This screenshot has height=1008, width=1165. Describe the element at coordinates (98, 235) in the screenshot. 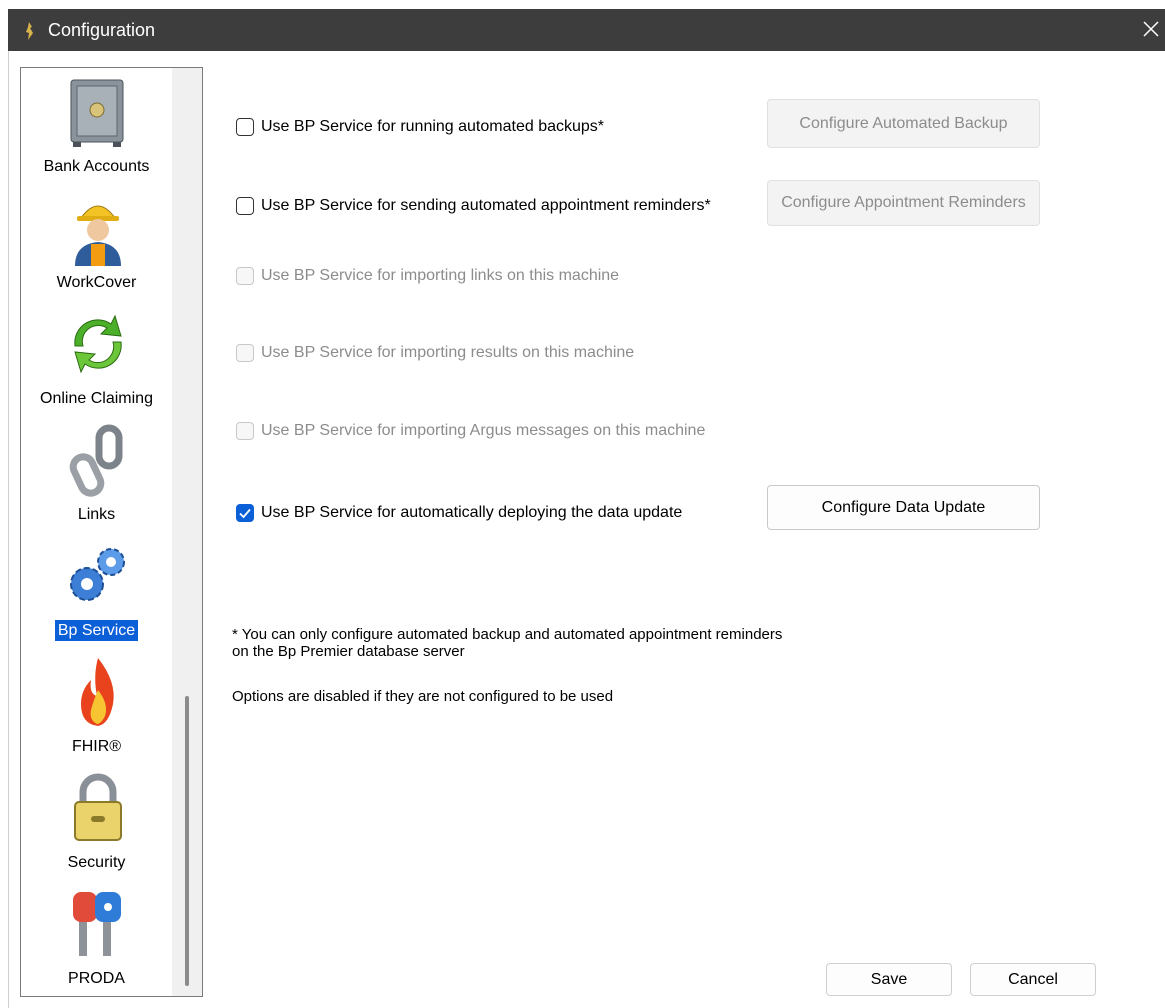

I see `worker-icon` at that location.